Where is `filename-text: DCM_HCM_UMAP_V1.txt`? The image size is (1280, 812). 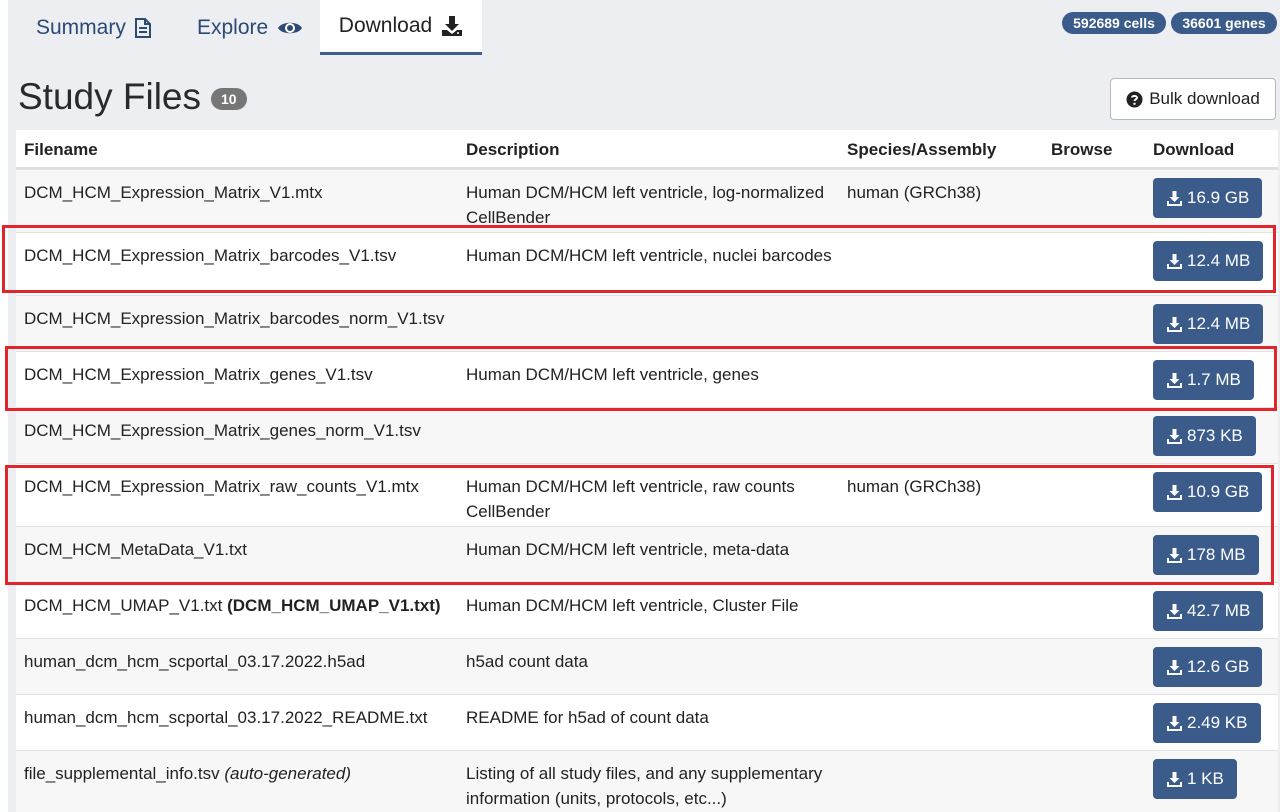
filename-text: DCM_HCM_UMAP_V1.txt is located at coordinates (123, 605).